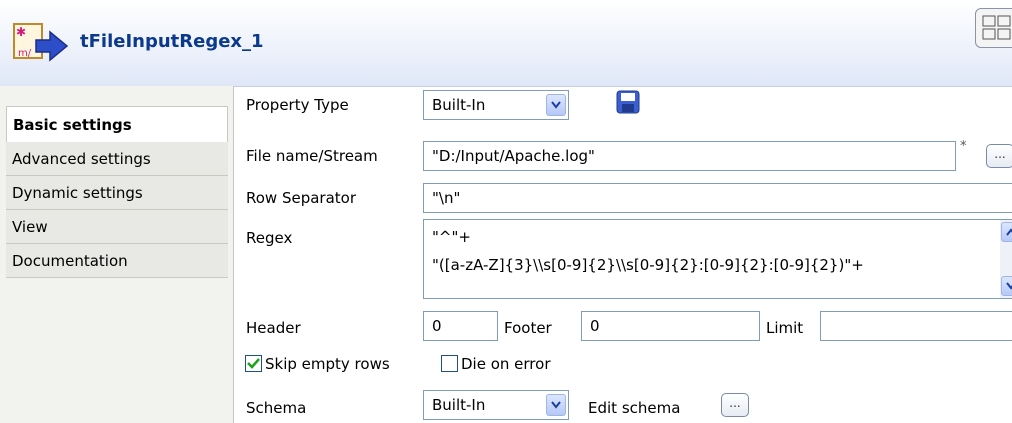 This screenshot has width=1012, height=423. What do you see at coordinates (916, 326) in the screenshot?
I see `limit-input` at bounding box center [916, 326].